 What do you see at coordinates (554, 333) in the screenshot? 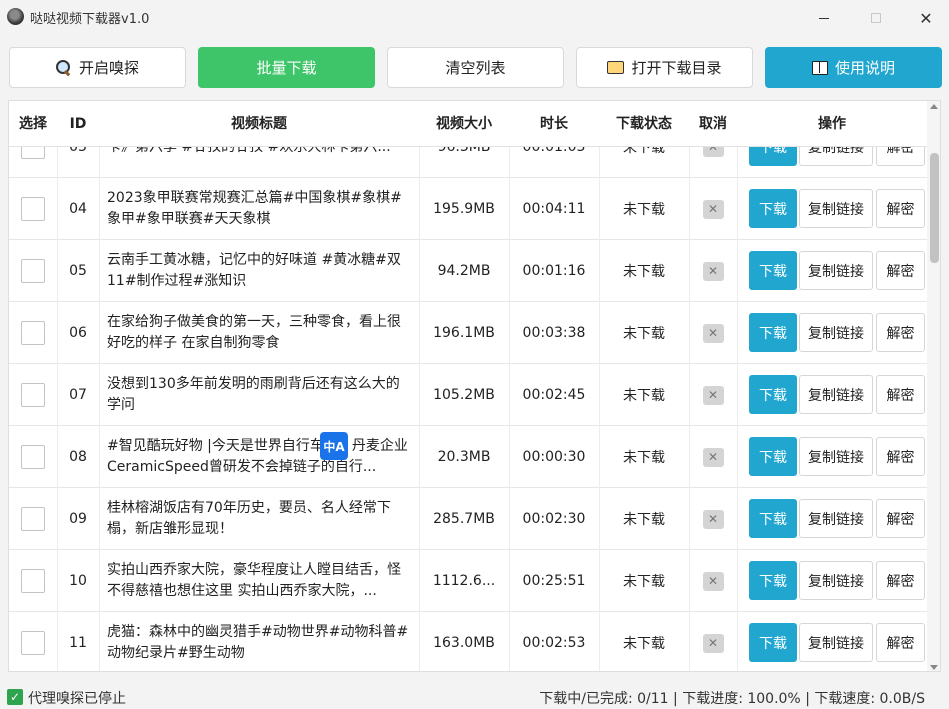
I see `duration-cell: 00:03:38` at bounding box center [554, 333].